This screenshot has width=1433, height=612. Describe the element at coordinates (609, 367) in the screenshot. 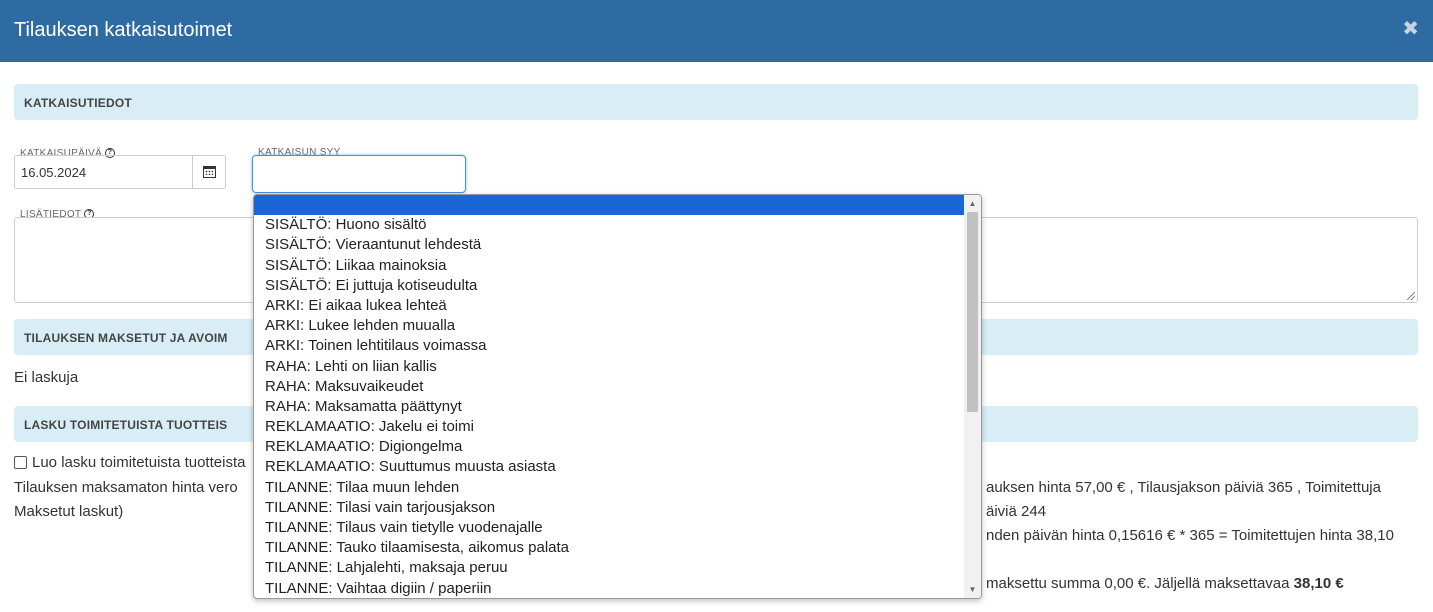

I see `dropdown-option: RAHA: Lehti on liian kallis` at that location.